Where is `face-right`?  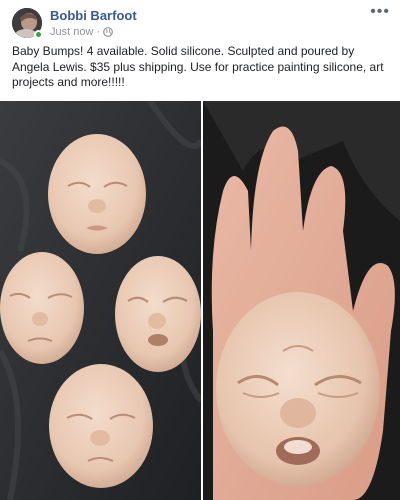
face-right is located at coordinates (158, 314).